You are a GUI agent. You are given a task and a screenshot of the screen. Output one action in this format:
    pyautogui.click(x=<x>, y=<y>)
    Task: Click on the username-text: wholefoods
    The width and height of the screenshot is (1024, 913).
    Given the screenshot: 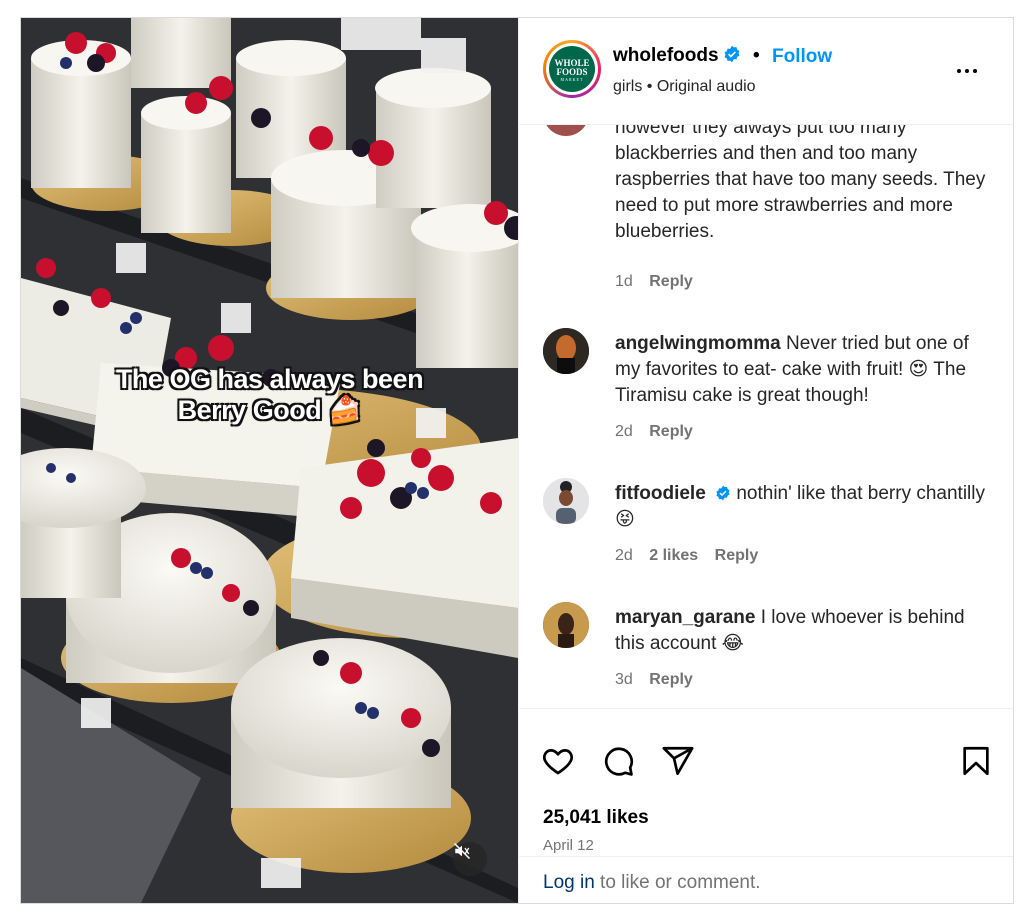 What is the action you would take?
    pyautogui.click(x=666, y=55)
    